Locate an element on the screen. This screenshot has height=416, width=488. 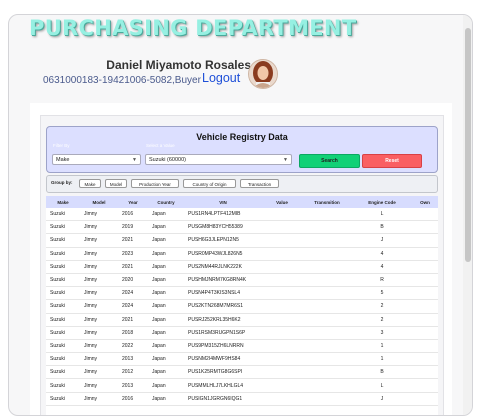
table-row: Suzuki Jimny 2012 Japan PUS1K25RMTG8G6SPI B is located at coordinates (242, 372).